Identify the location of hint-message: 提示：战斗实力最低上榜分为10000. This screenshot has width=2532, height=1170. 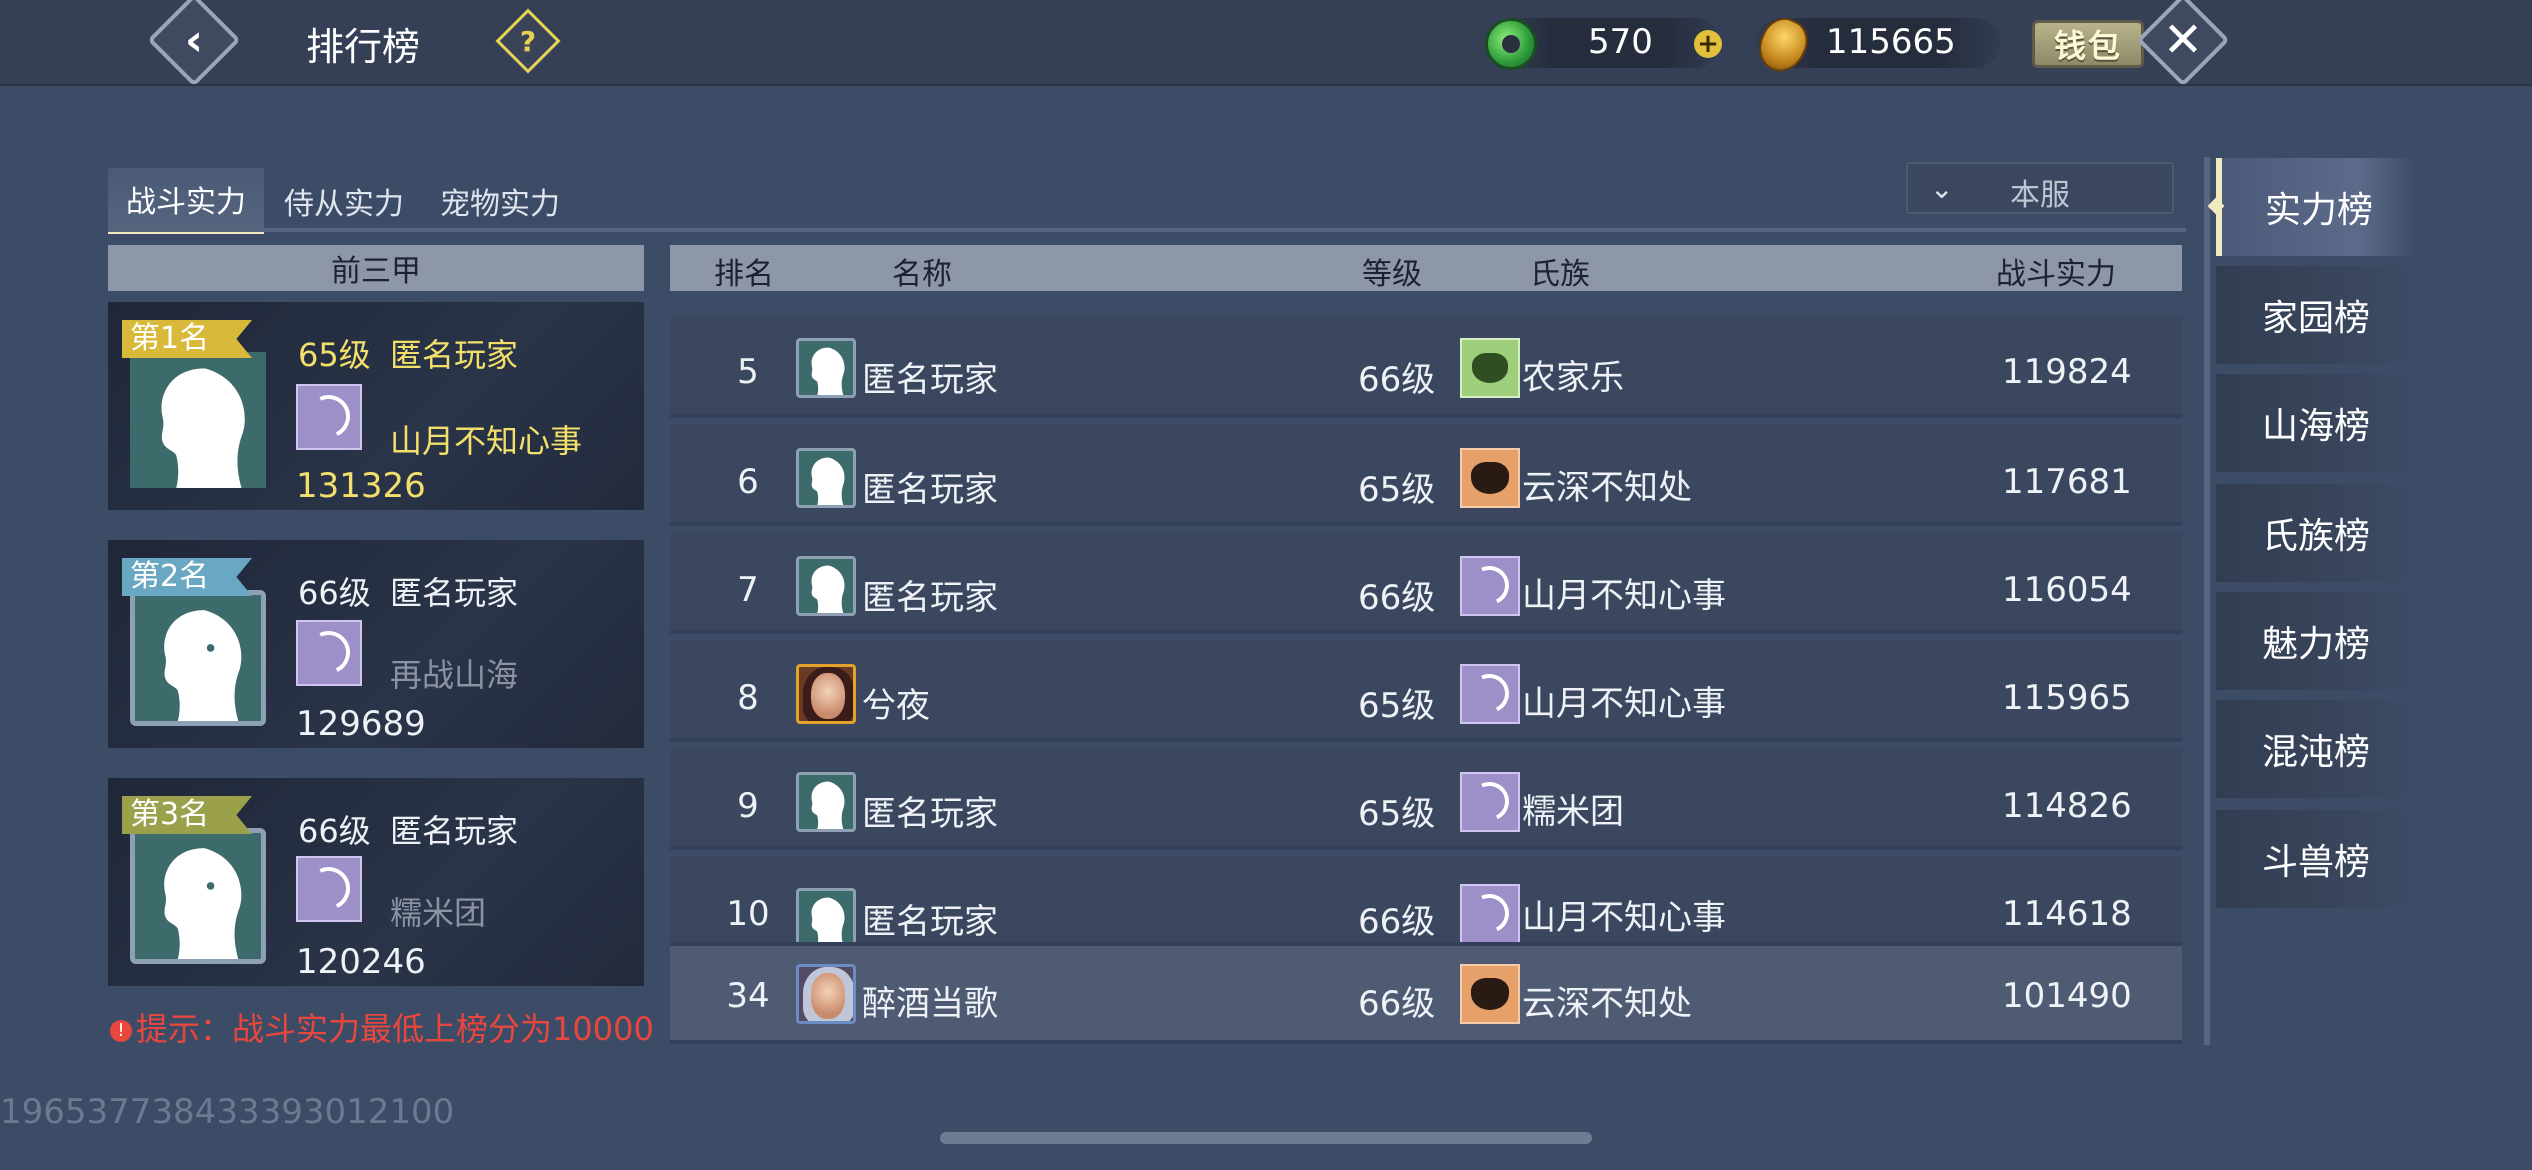
(395, 1029).